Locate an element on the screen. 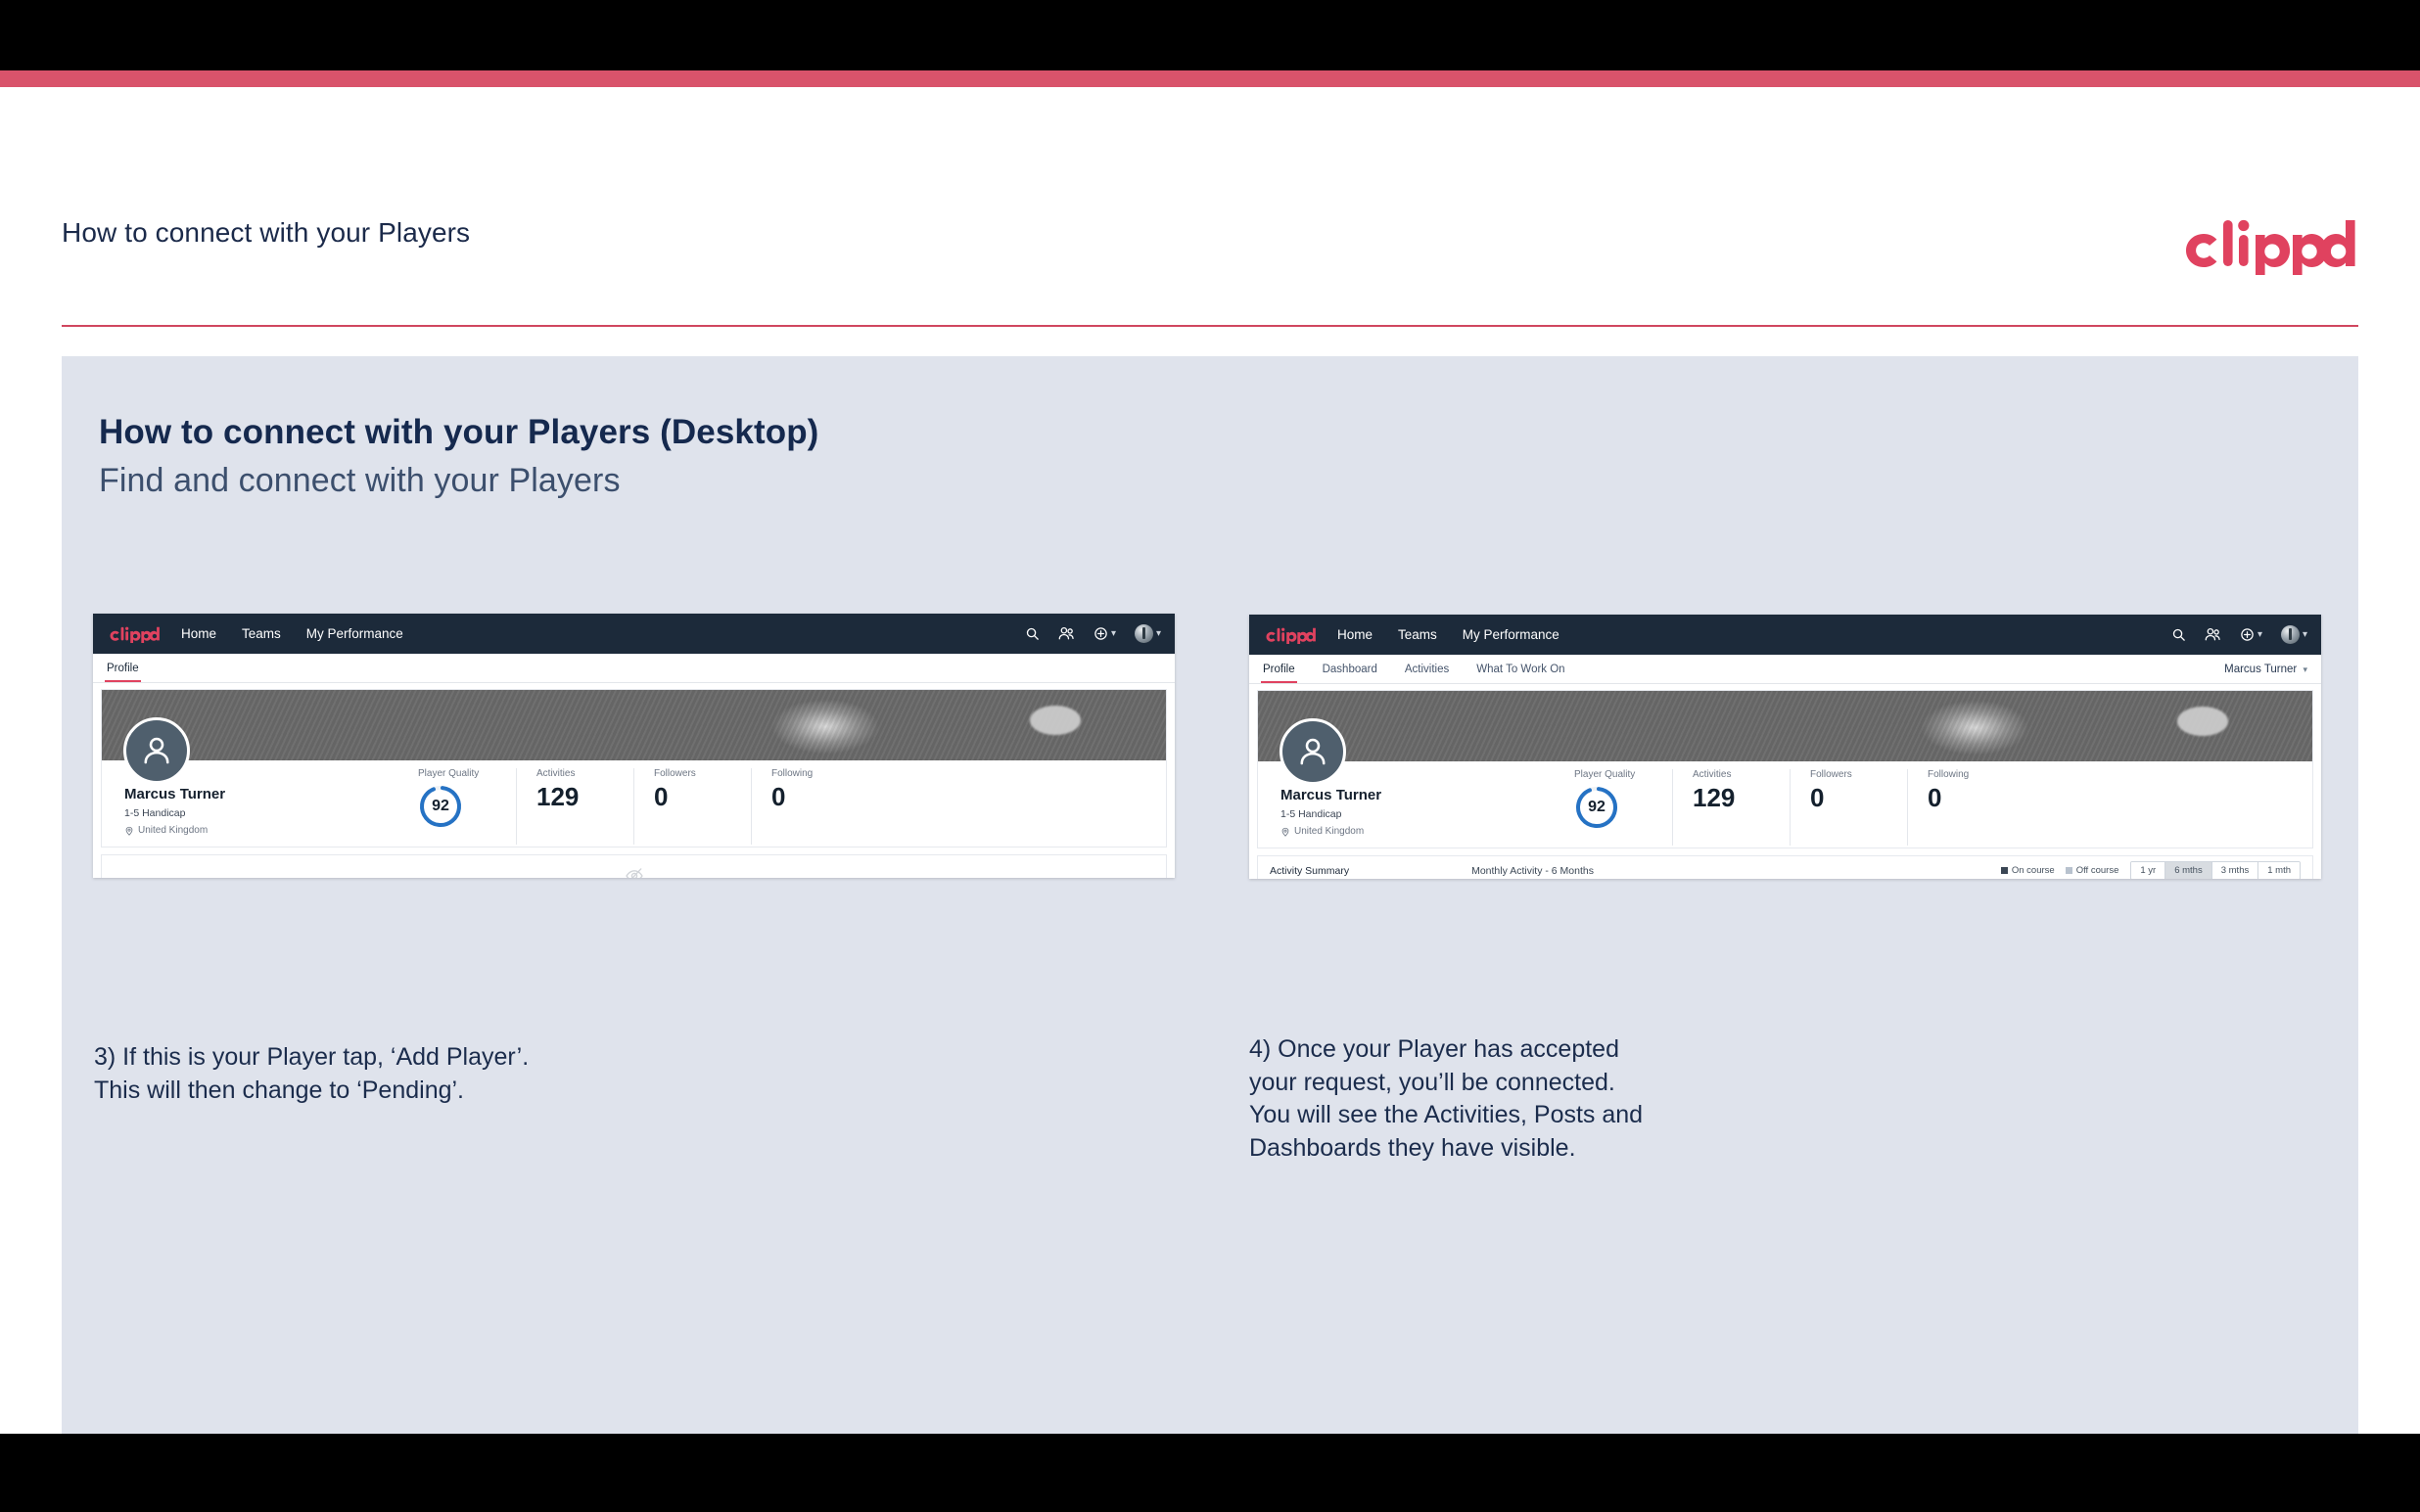 This screenshot has width=2420, height=1512. caption-step4-line4: Dashboards they have visible. is located at coordinates (1412, 1147).